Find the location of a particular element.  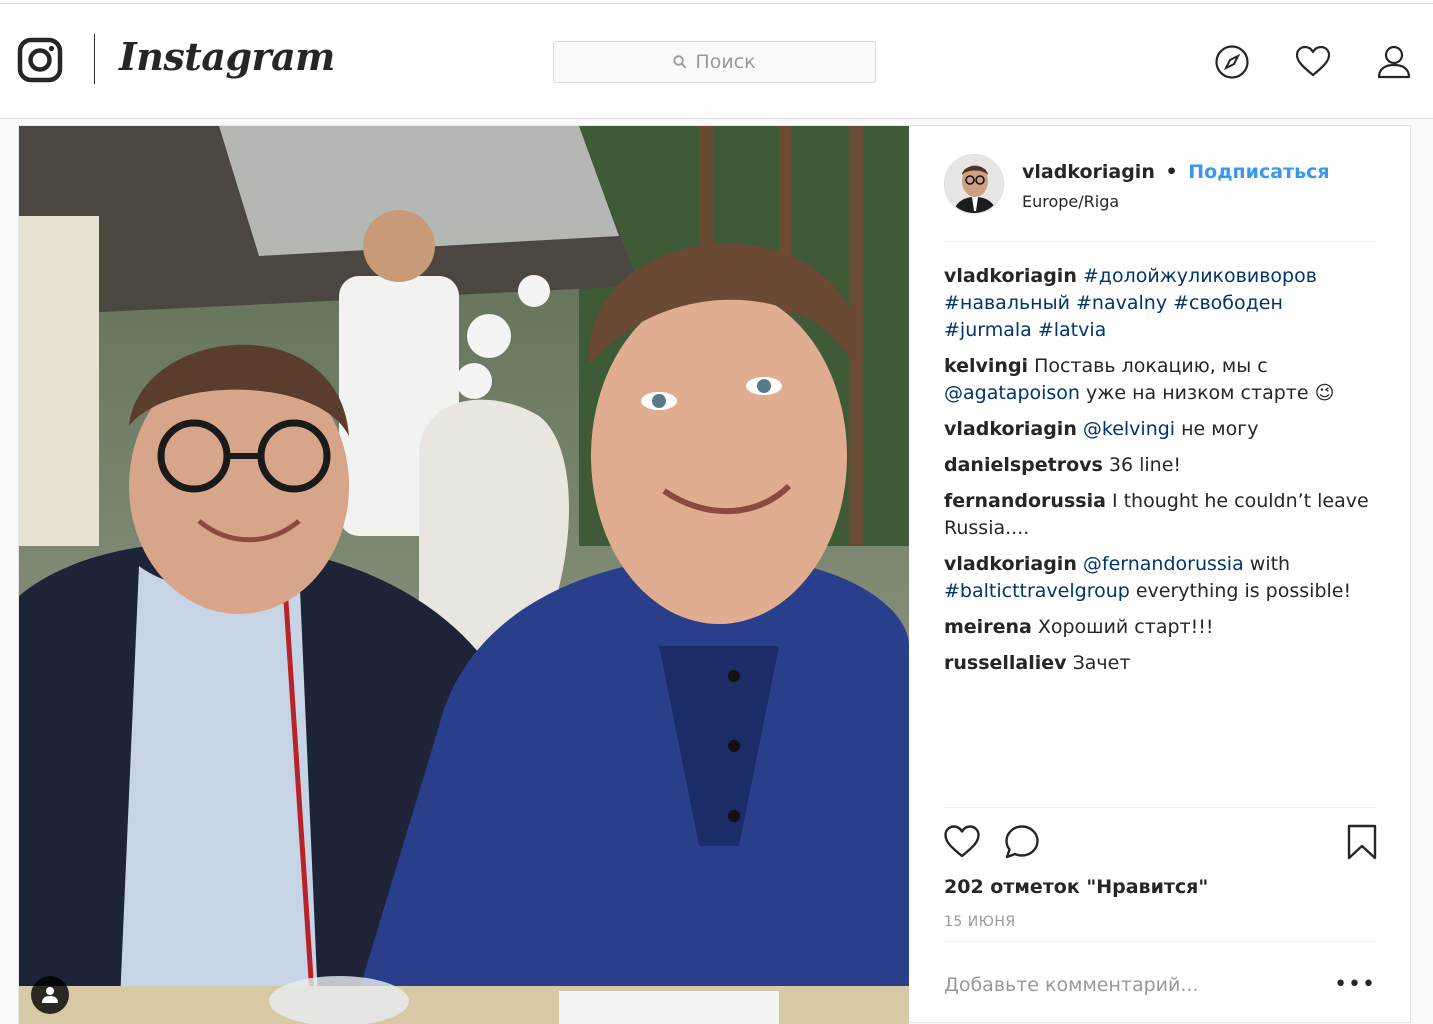

post-location: Europe/Riga is located at coordinates (1070, 201).